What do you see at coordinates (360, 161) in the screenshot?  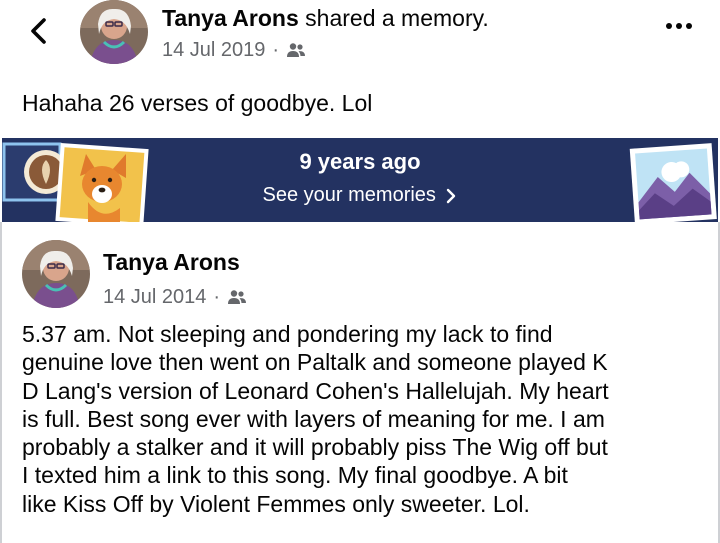 I see `memories-title: 9 years ago` at bounding box center [360, 161].